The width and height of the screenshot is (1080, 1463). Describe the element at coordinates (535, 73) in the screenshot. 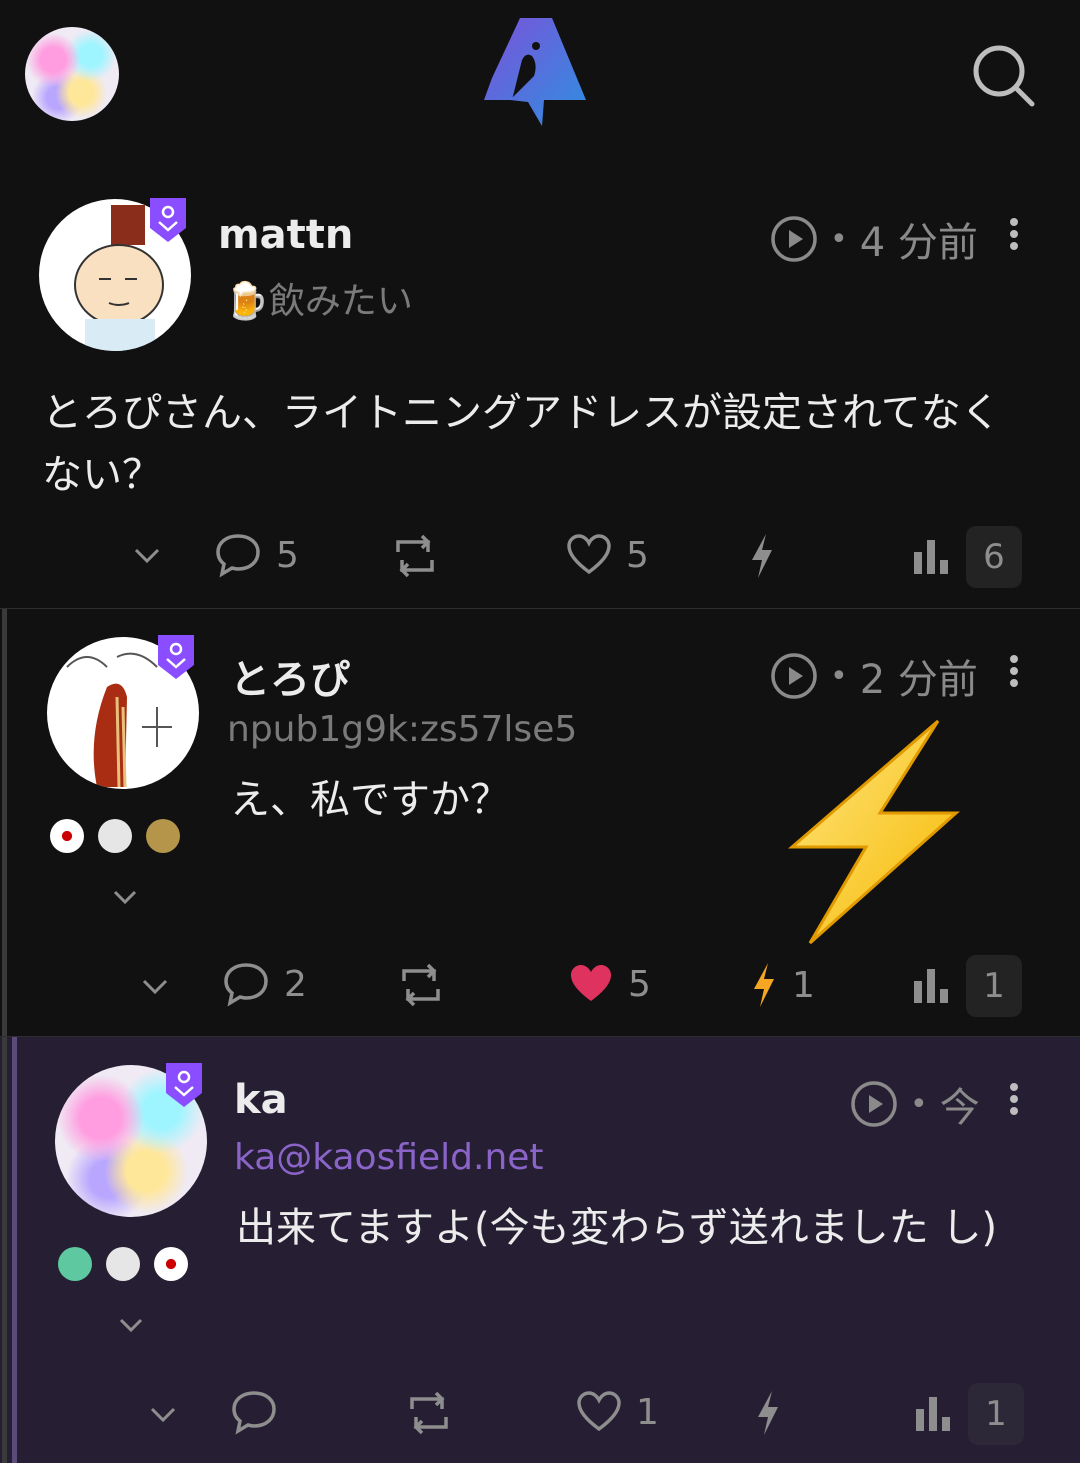

I see `nostter-logo-icon` at that location.